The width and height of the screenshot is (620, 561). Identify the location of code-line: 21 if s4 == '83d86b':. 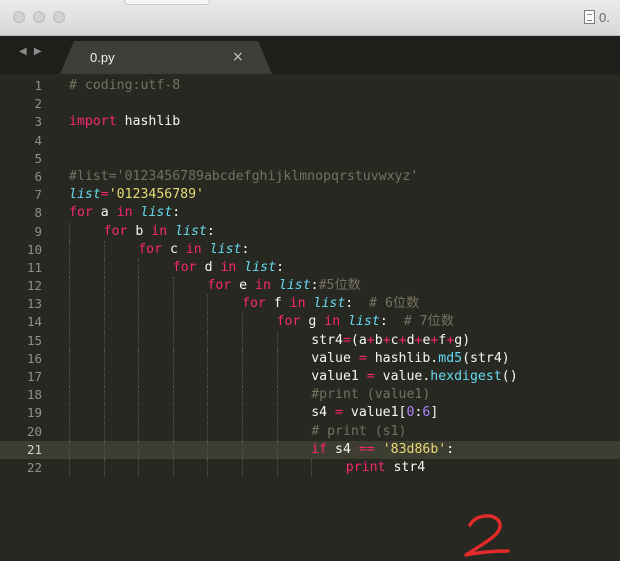
(310, 449).